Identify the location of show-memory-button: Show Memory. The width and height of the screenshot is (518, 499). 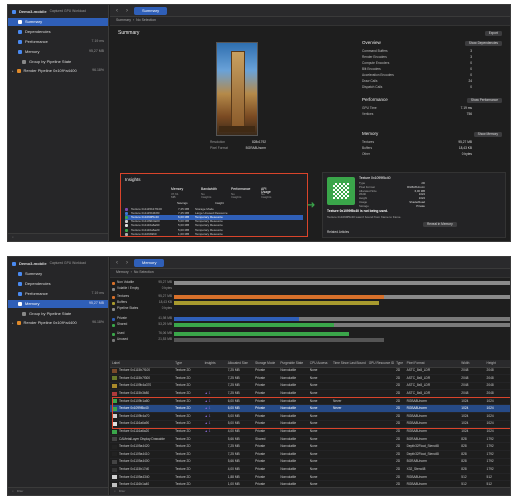
(487, 135).